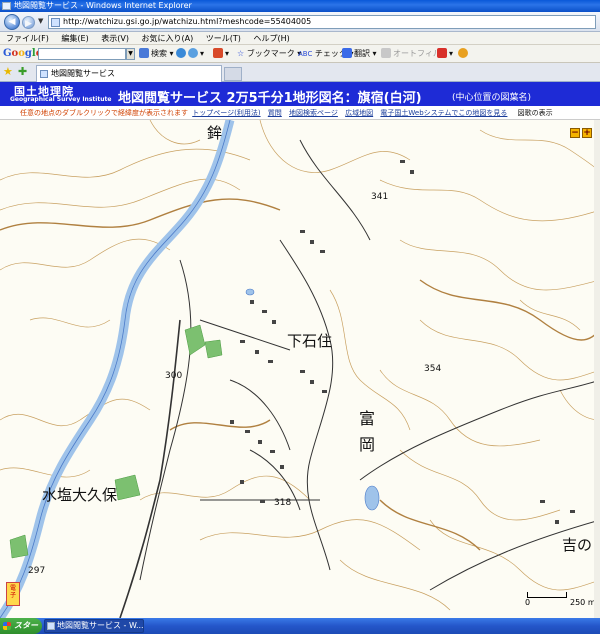 The image size is (600, 634). What do you see at coordinates (443, 113) in the screenshot?
I see `link-denshi-kokudo: 電子国土Webシステムでこの地図を見る` at bounding box center [443, 113].